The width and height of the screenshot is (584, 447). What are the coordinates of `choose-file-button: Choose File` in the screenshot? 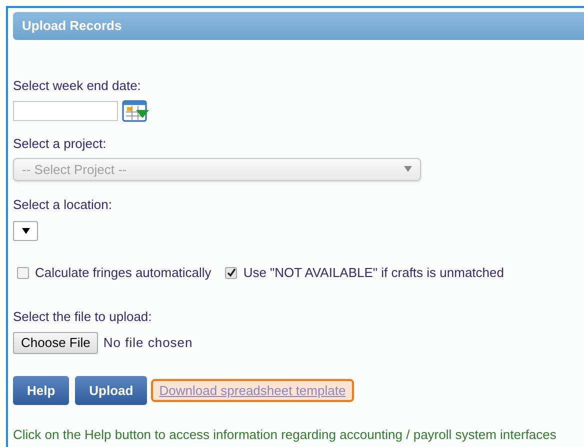 It's located at (55, 343).